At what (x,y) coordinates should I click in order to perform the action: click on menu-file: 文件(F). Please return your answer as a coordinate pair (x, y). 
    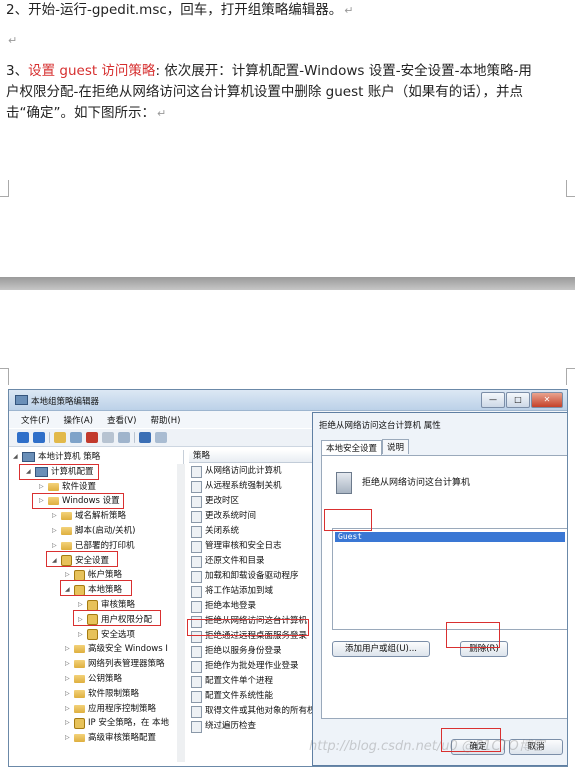
    Looking at the image, I should click on (35, 420).